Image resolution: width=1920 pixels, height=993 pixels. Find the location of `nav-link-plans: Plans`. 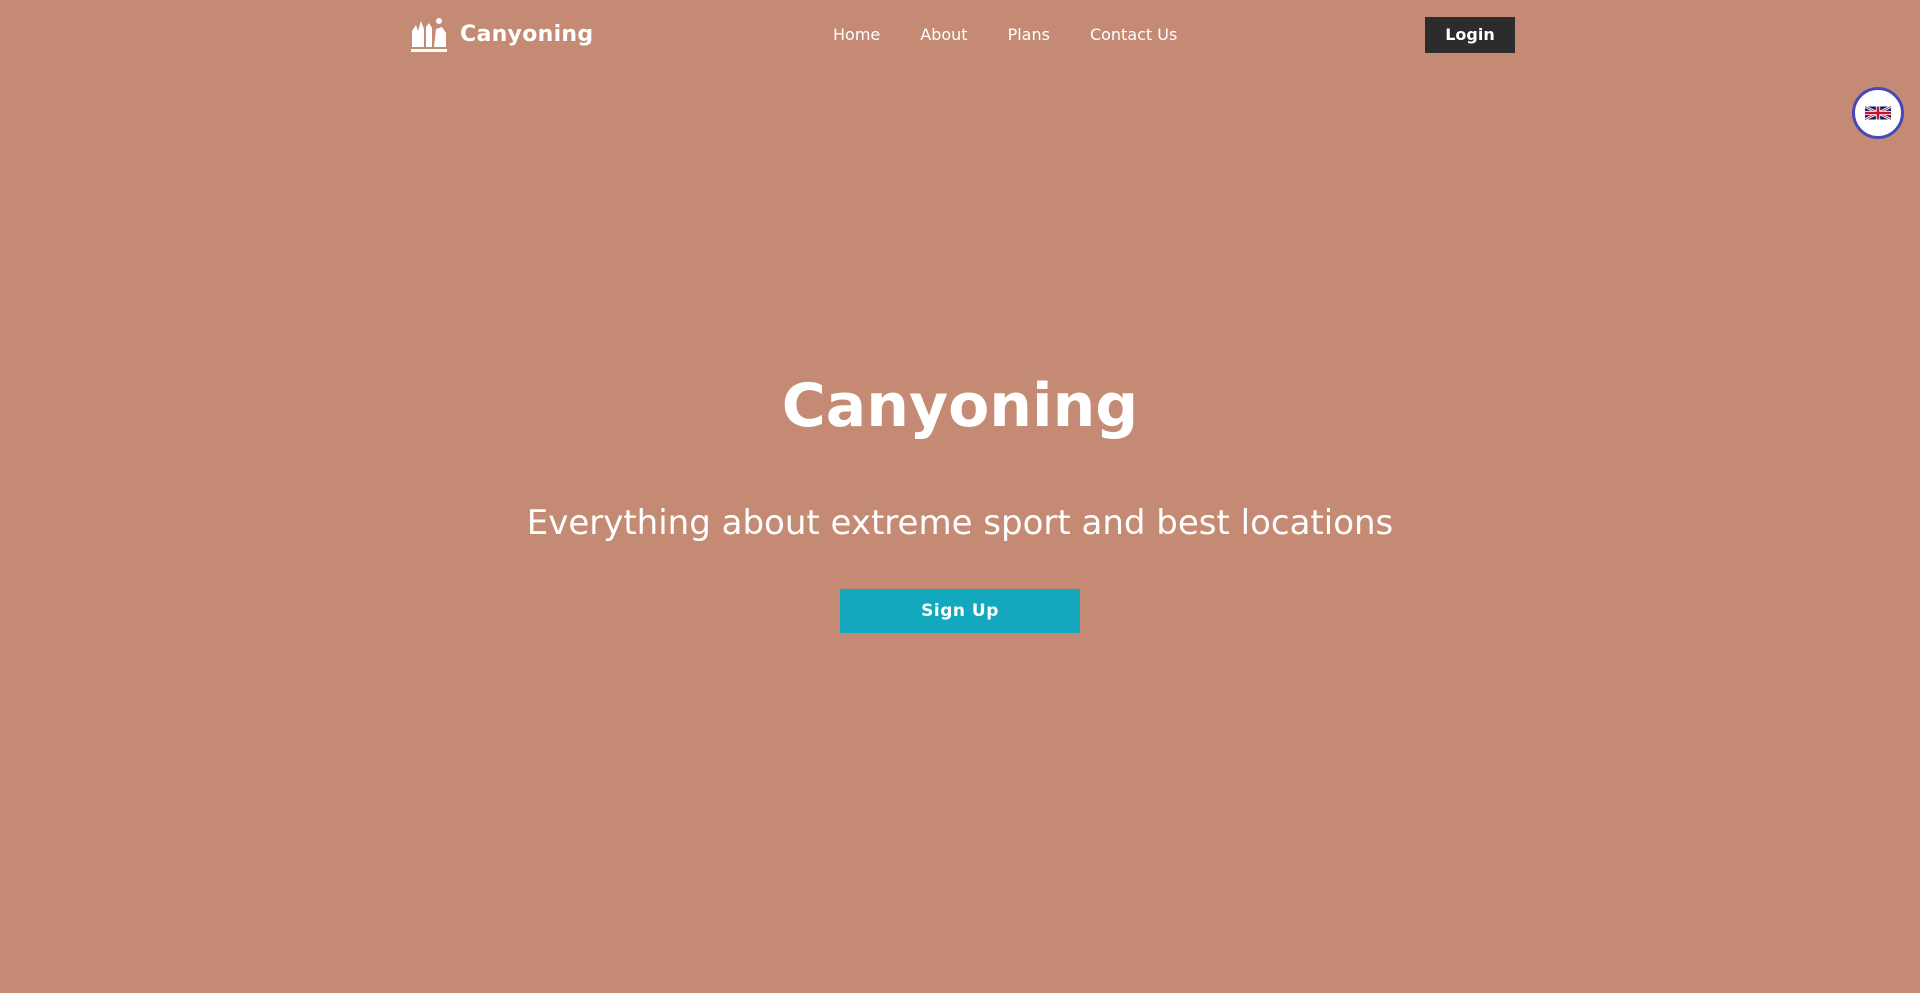

nav-link-plans: Plans is located at coordinates (1029, 35).